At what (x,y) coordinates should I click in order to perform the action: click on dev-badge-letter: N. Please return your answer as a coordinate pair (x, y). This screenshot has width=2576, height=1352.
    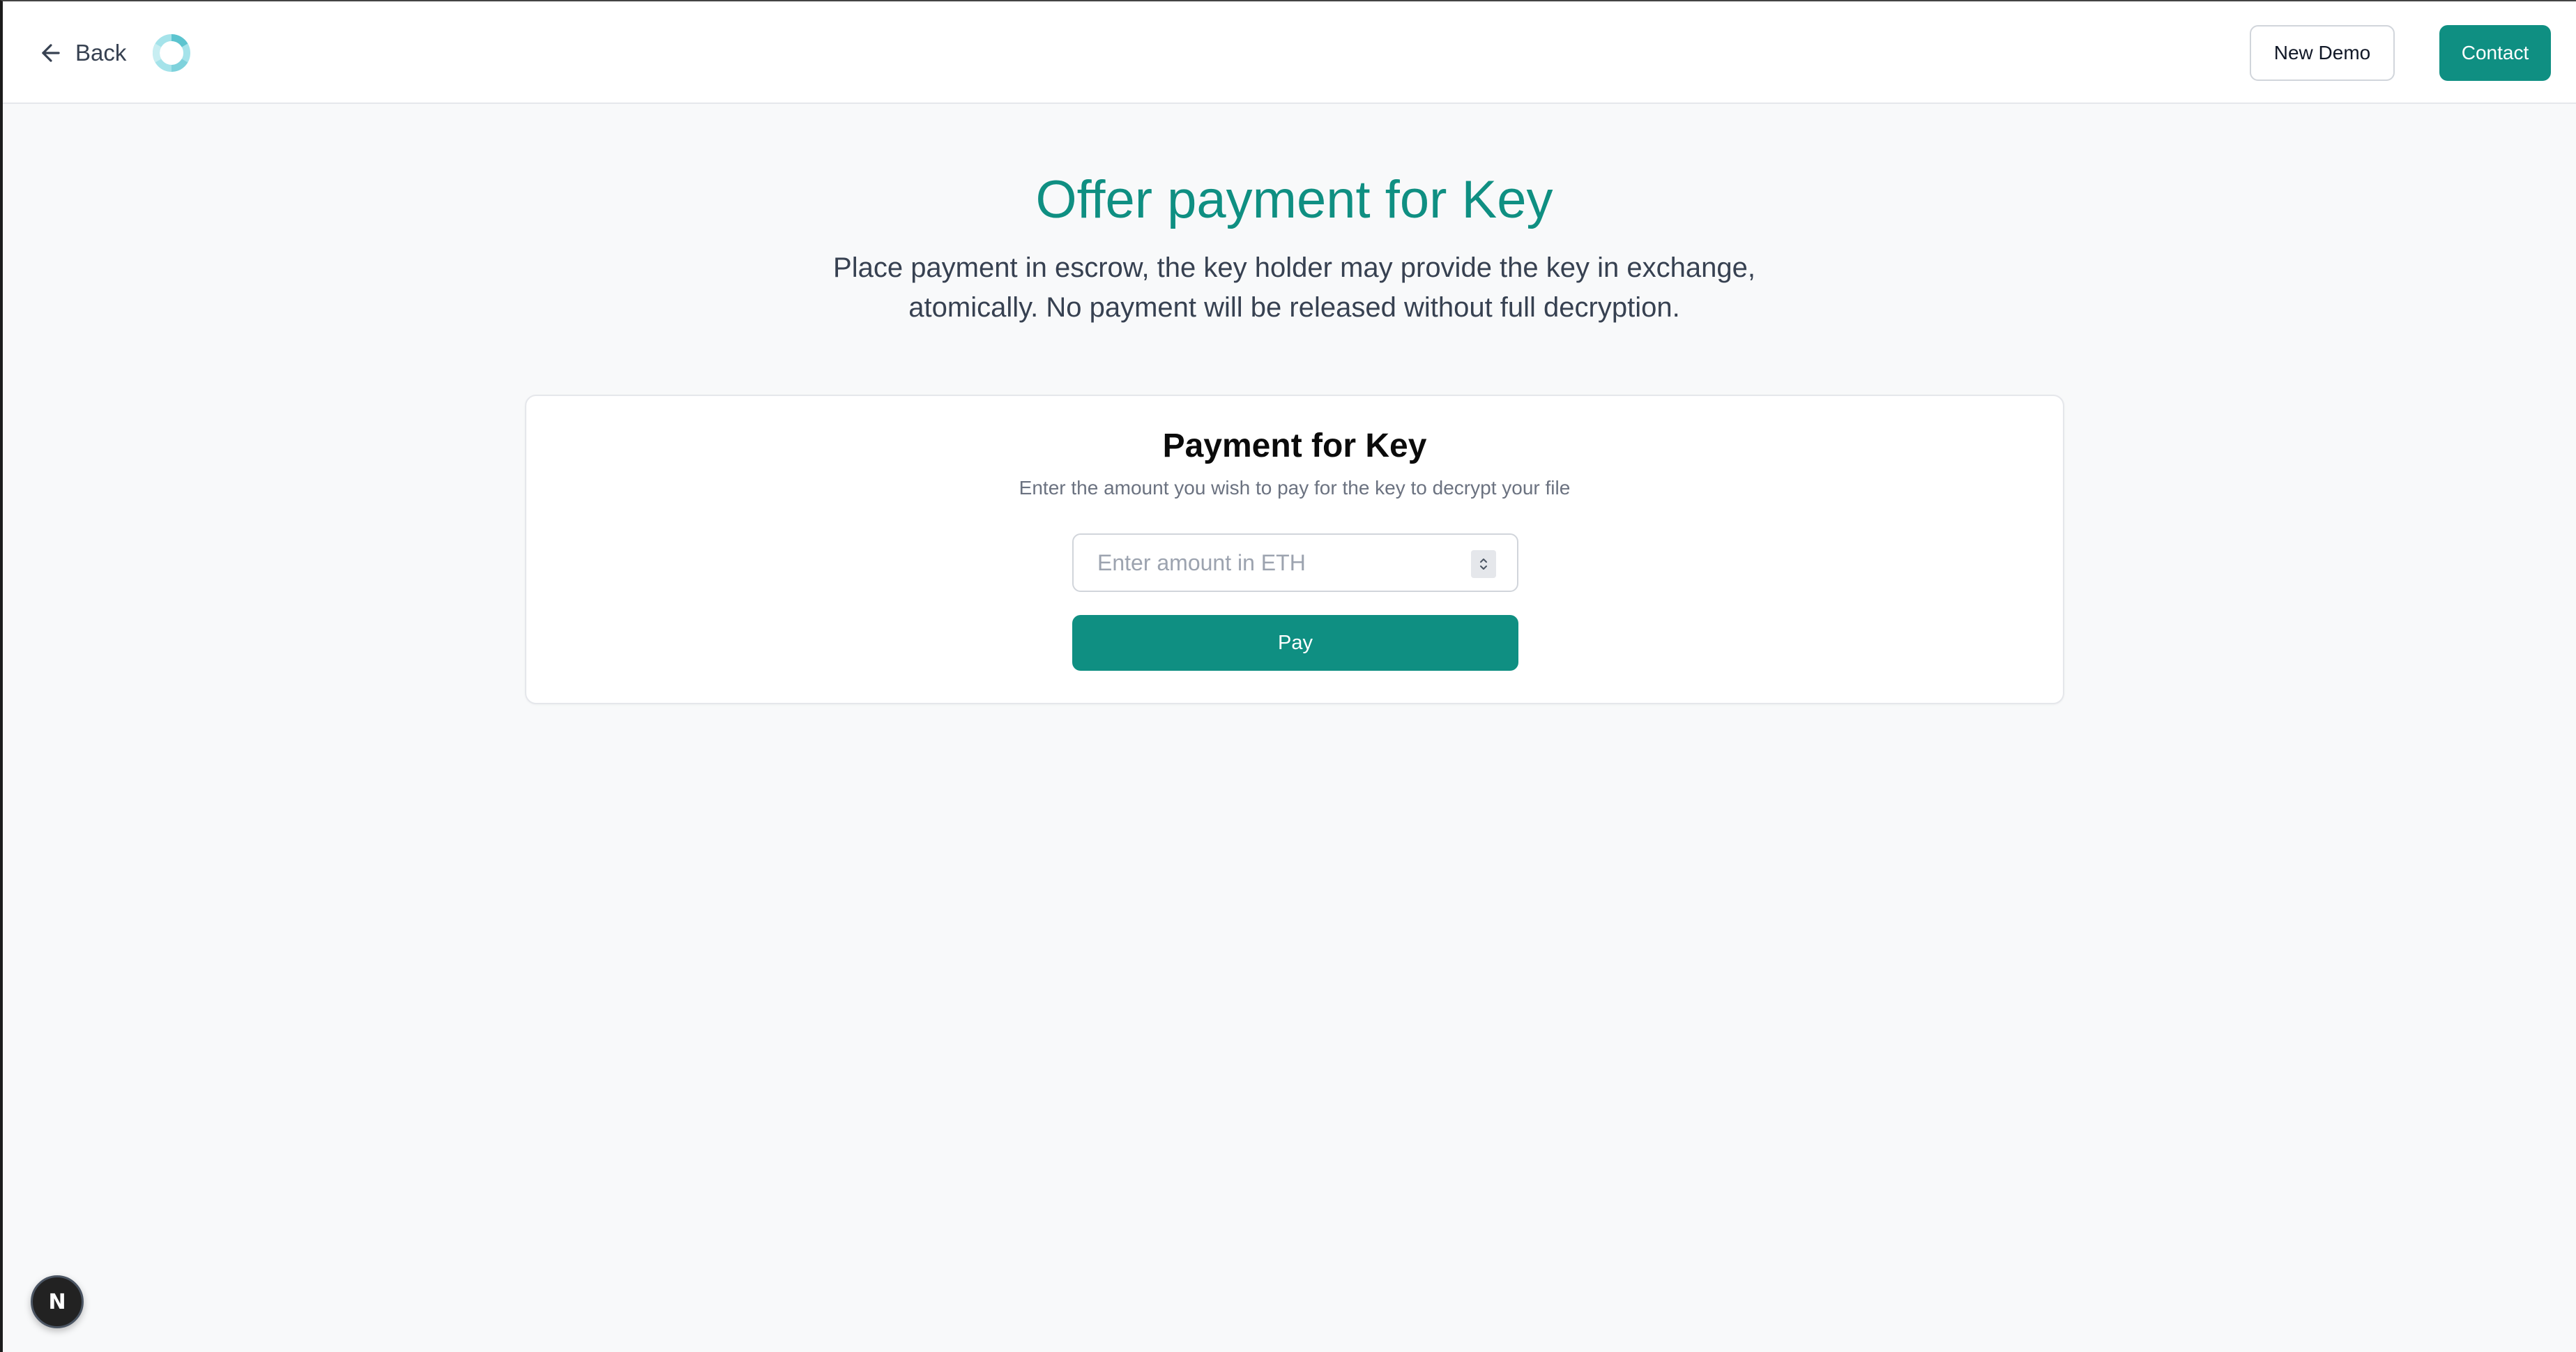
    Looking at the image, I should click on (57, 1301).